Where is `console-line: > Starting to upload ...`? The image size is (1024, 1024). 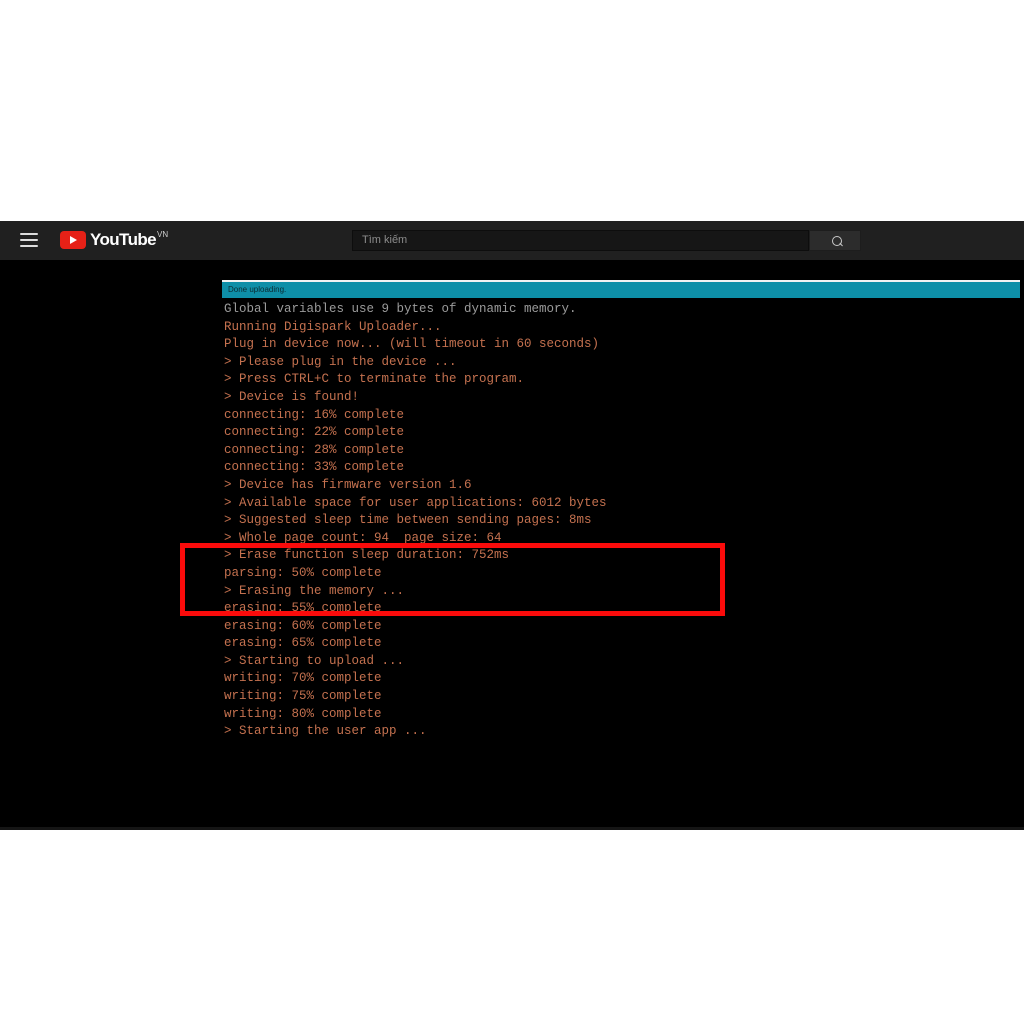 console-line: > Starting to upload ... is located at coordinates (314, 660).